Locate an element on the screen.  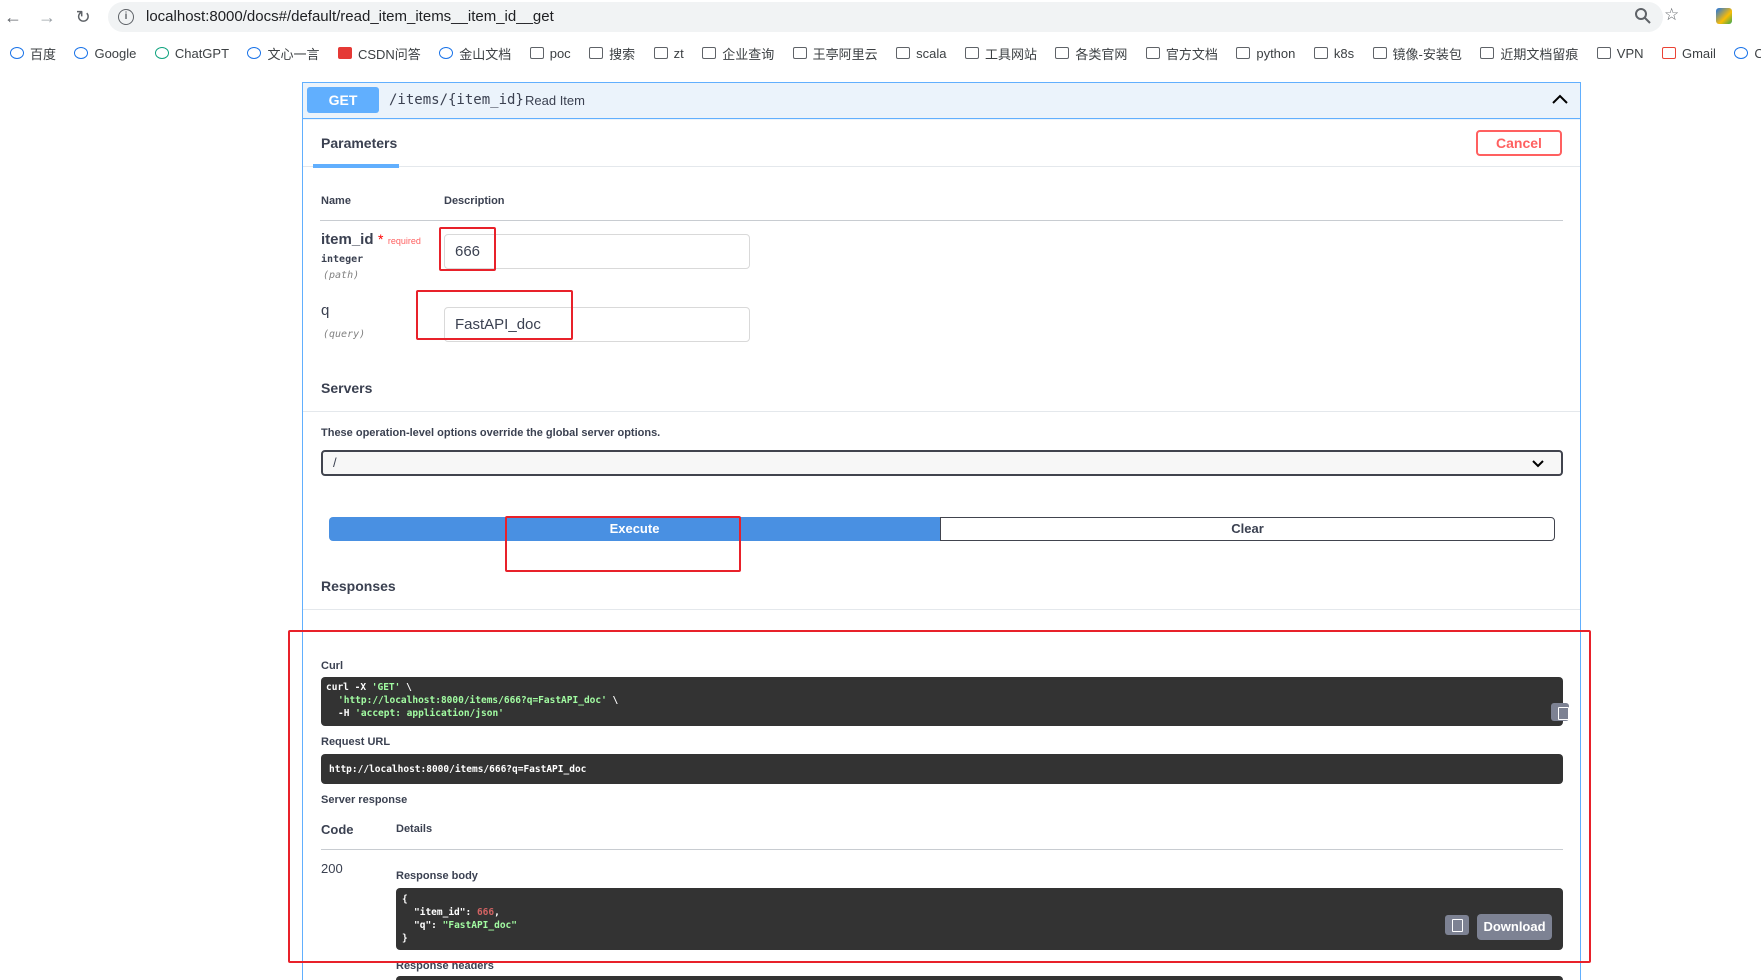
forward-icon: → is located at coordinates (47, 17).